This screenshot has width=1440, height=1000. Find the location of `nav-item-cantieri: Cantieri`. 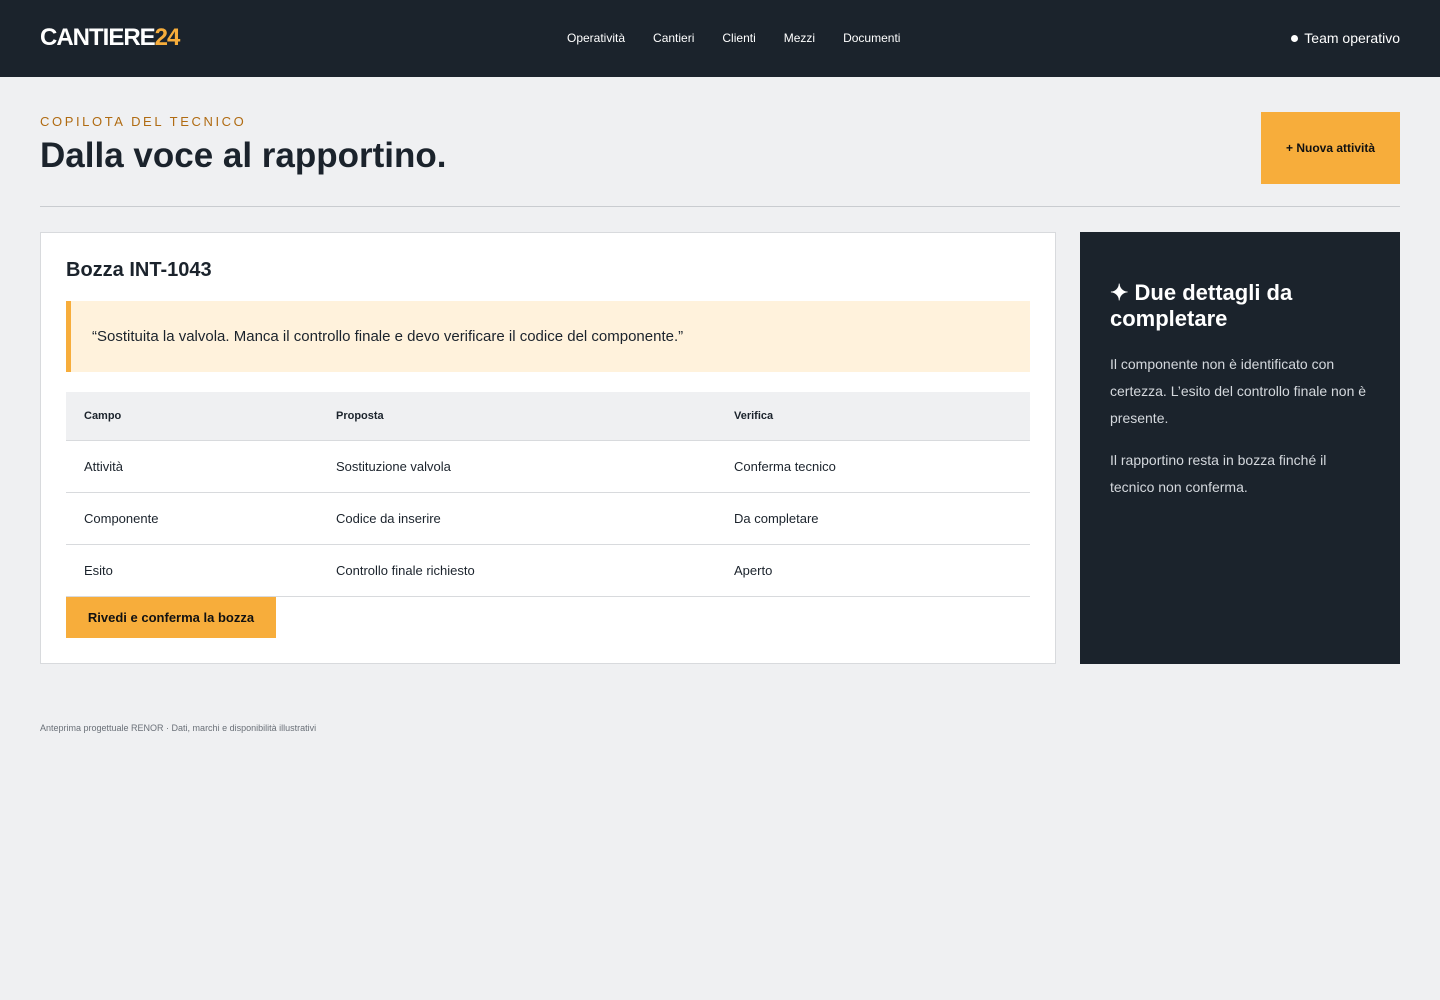

nav-item-cantieri: Cantieri is located at coordinates (673, 38).